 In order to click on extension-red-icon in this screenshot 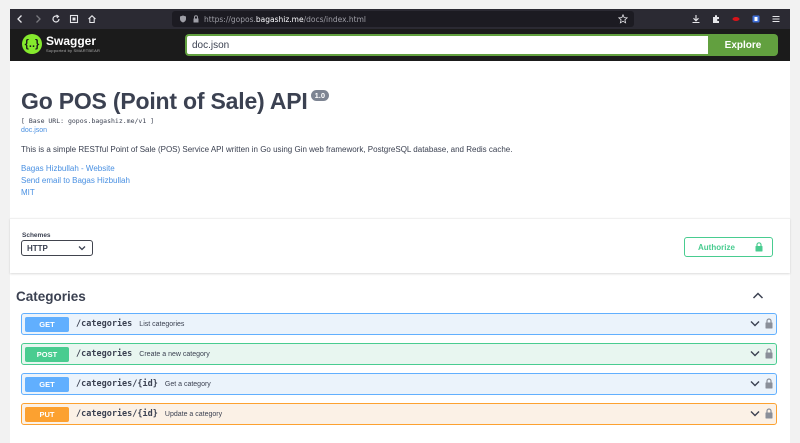, I will do `click(736, 19)`.